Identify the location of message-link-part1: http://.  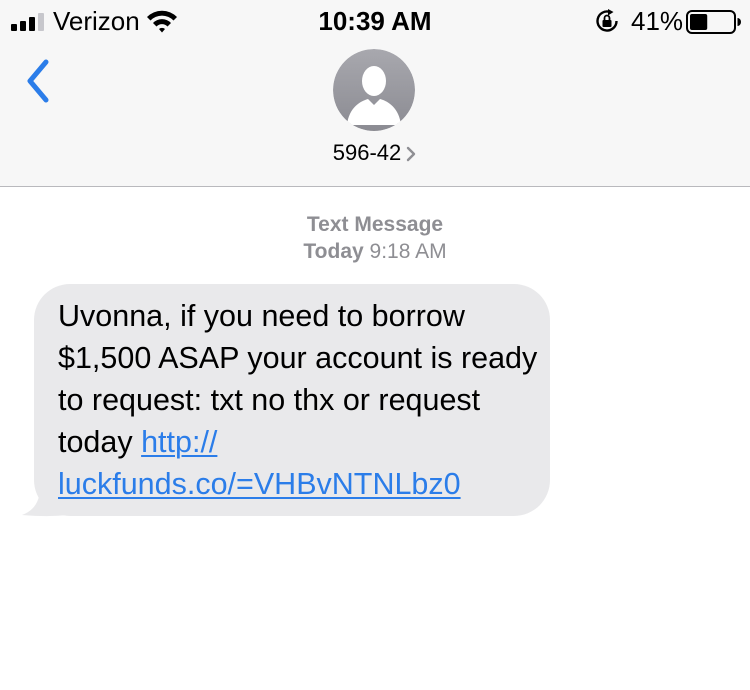
(179, 442).